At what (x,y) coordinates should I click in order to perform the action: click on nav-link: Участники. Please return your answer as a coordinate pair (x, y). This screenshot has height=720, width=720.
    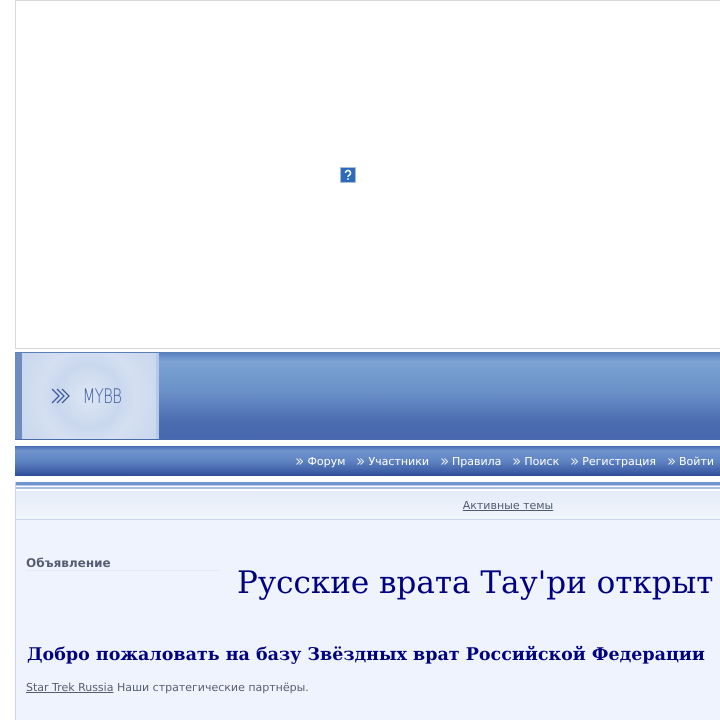
    Looking at the image, I should click on (393, 461).